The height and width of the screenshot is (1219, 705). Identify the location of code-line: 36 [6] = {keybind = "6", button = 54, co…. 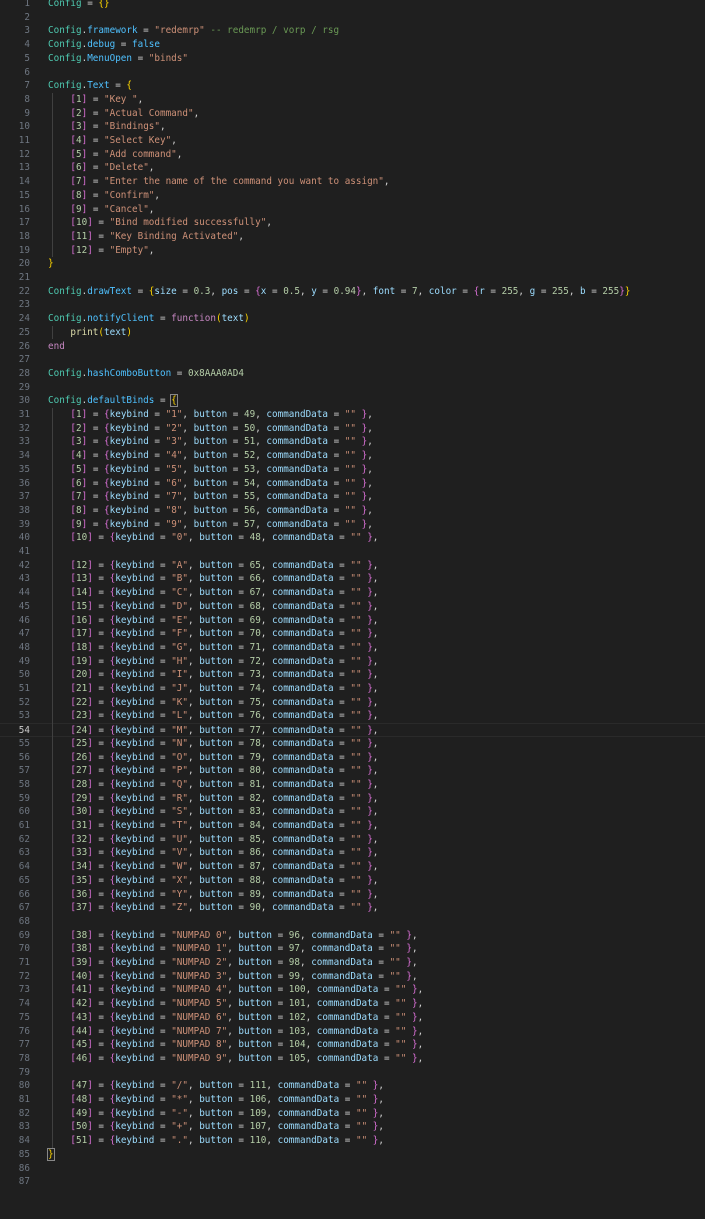
(352, 484).